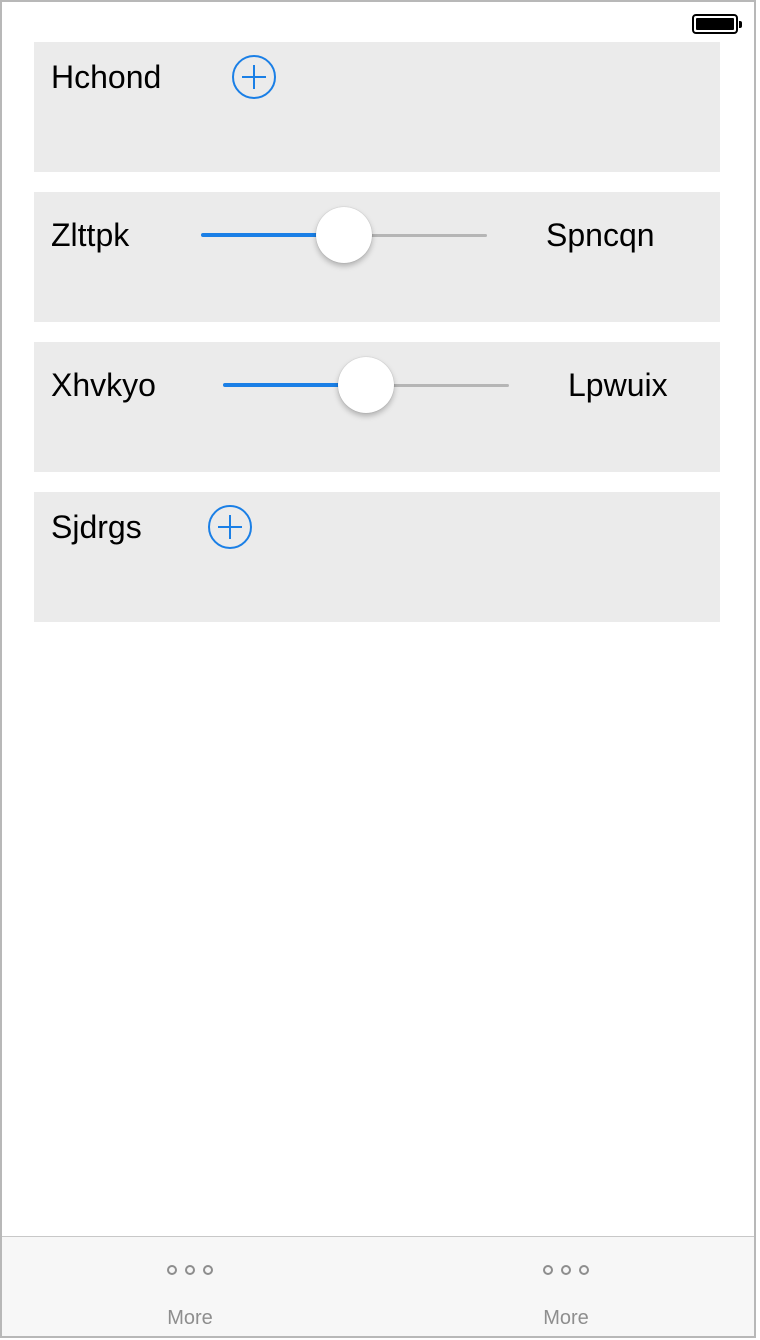  What do you see at coordinates (106, 77) in the screenshot?
I see `row-label: Hchond` at bounding box center [106, 77].